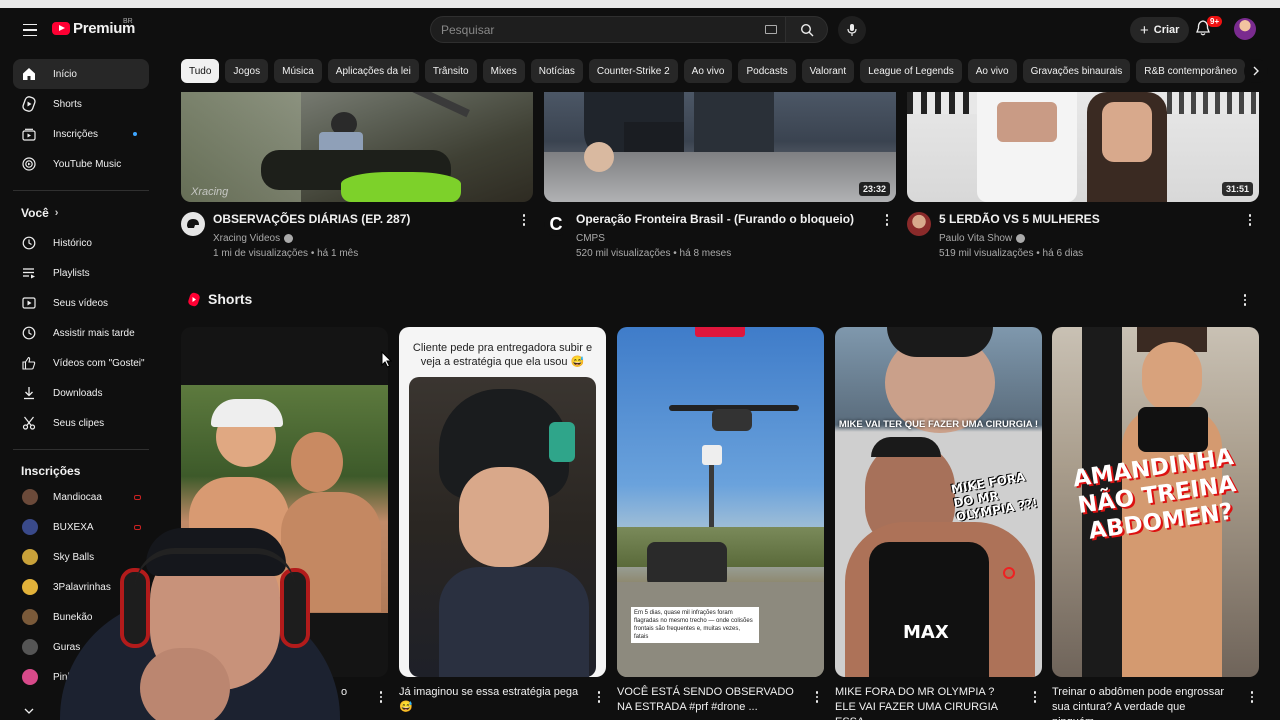 The image size is (1280, 720). Describe the element at coordinates (247, 71) in the screenshot. I see `chip-jogos: Jogos` at that location.